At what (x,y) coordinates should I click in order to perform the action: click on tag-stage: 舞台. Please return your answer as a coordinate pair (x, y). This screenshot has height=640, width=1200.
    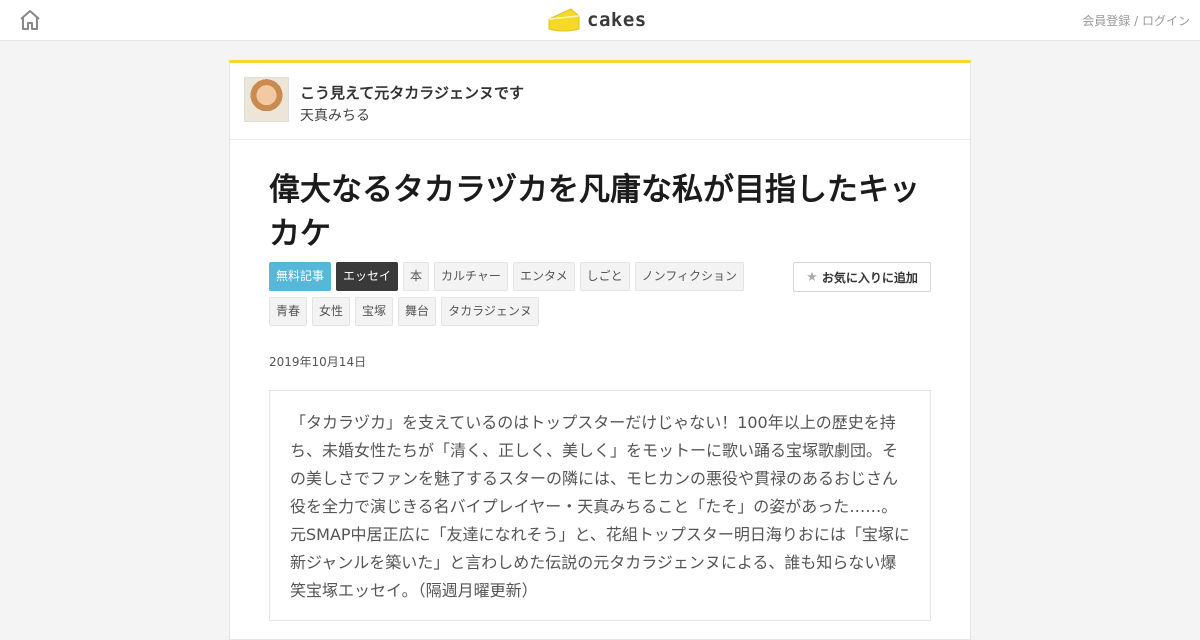
    Looking at the image, I should click on (417, 311).